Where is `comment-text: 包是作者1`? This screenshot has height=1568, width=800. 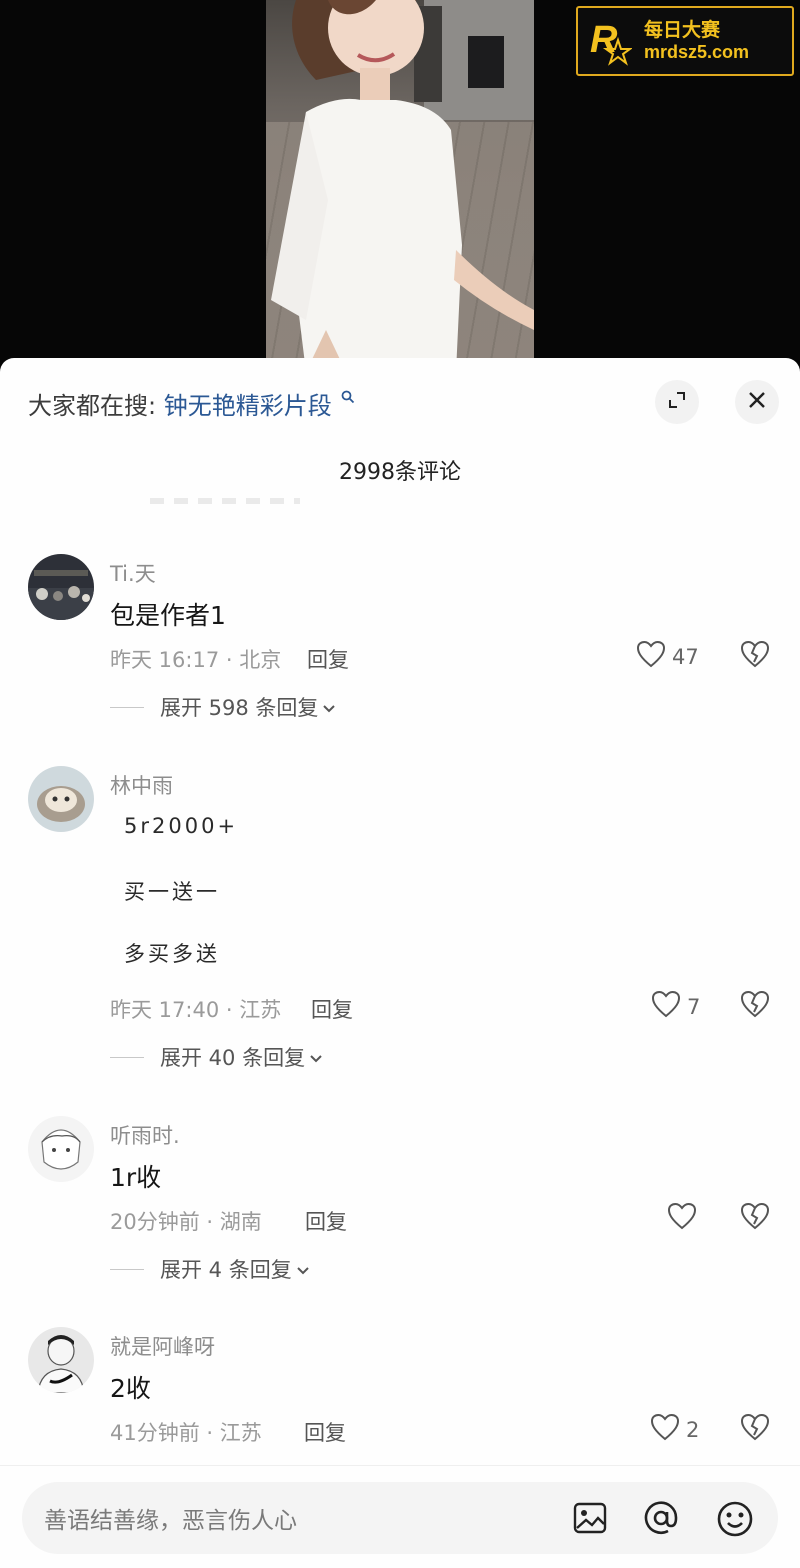 comment-text: 包是作者1 is located at coordinates (168, 615).